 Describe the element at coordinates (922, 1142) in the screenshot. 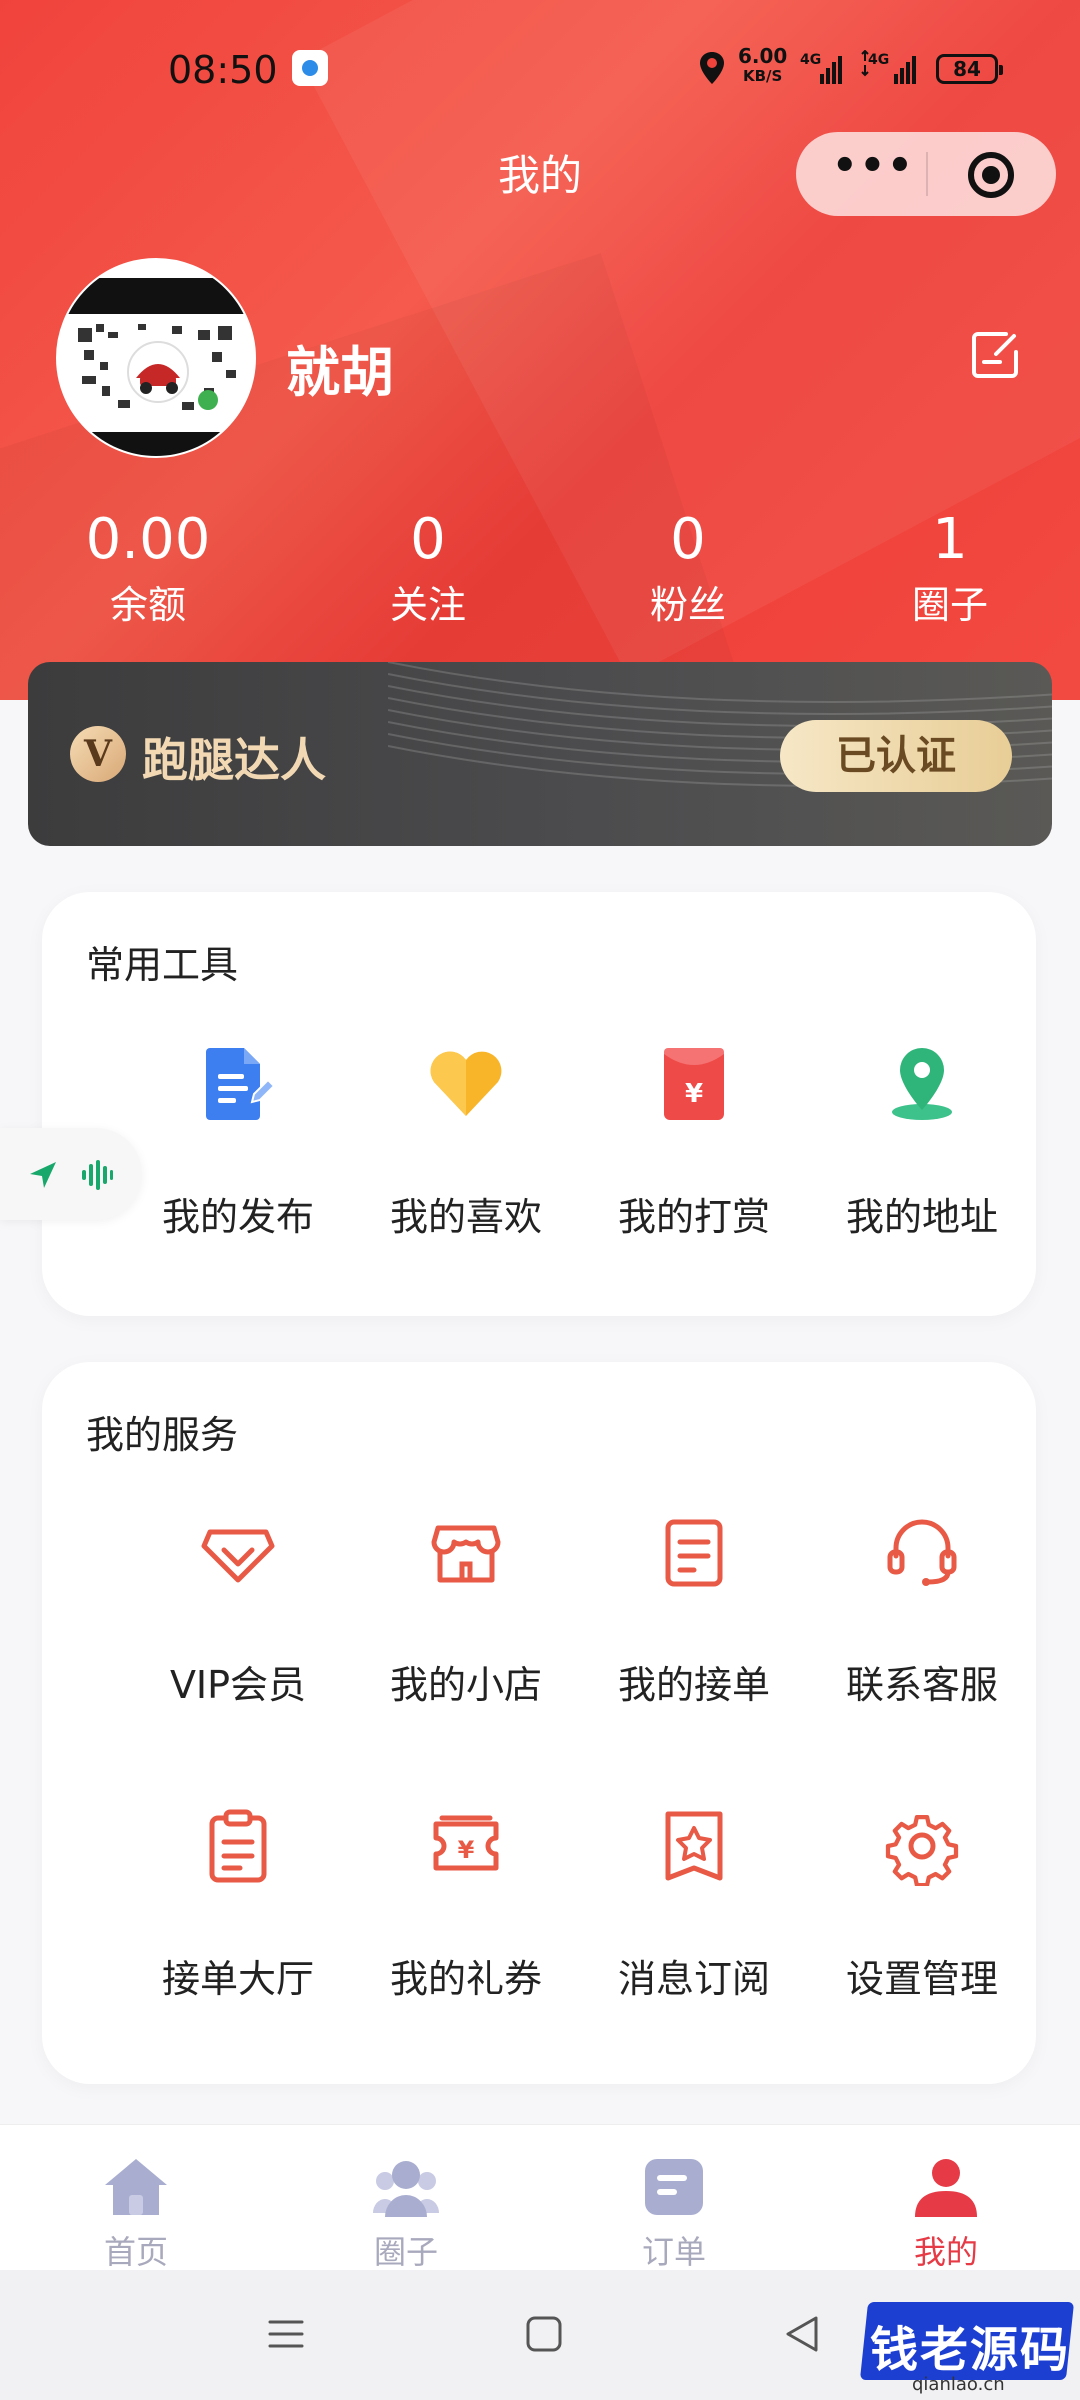

I see `tool-my-address: 我的地址` at that location.